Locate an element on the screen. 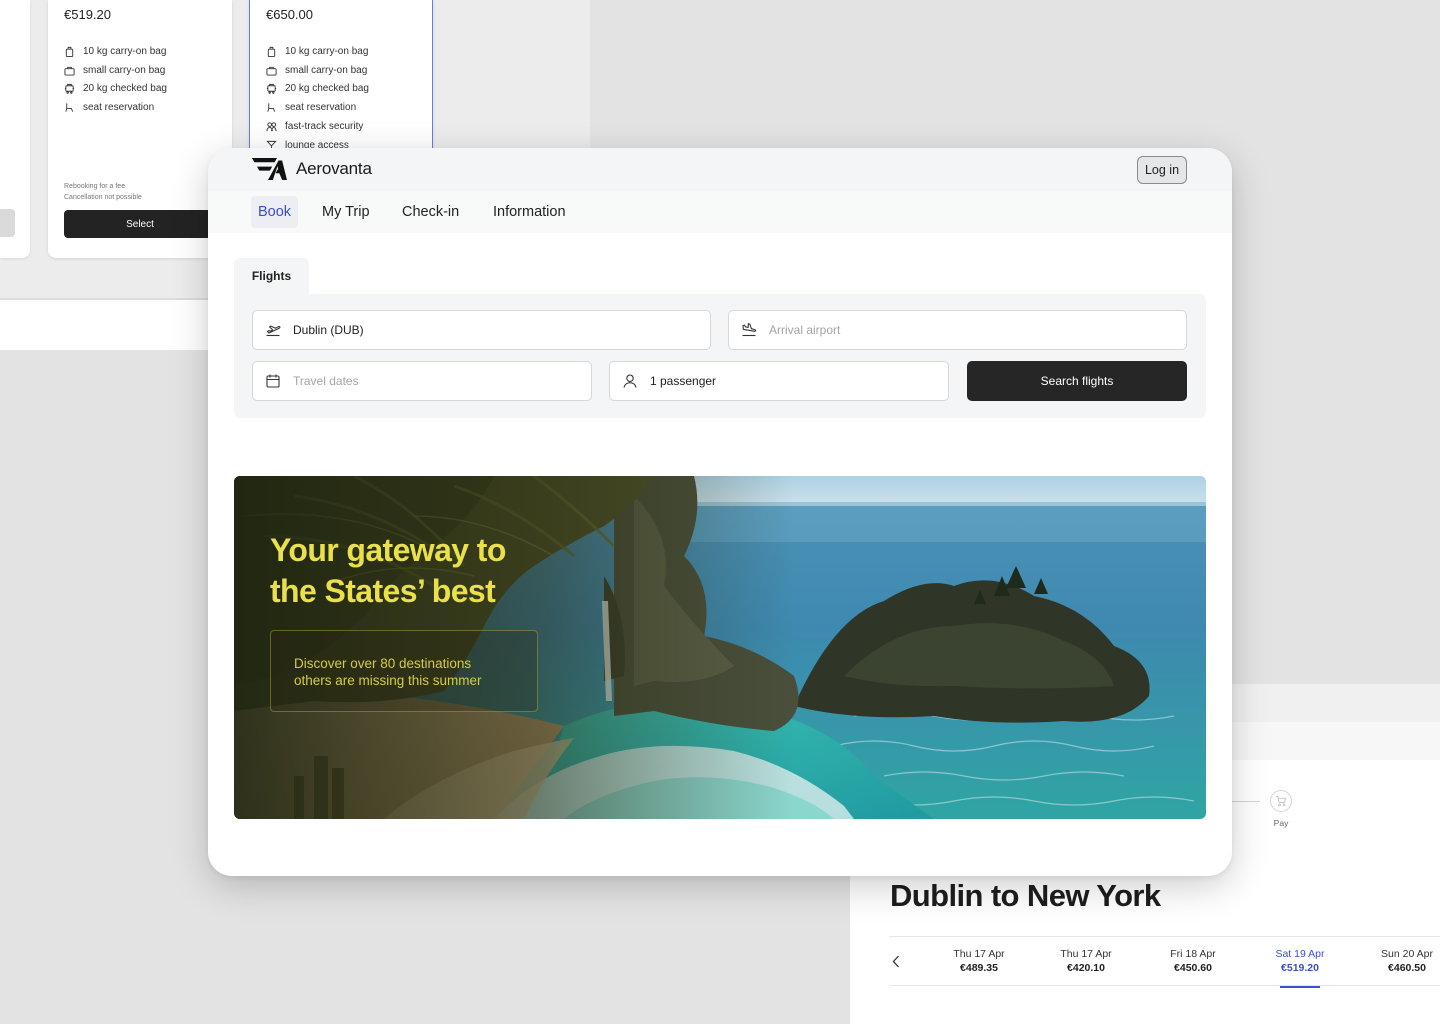  nav-my-trip: My Trip is located at coordinates (346, 212).